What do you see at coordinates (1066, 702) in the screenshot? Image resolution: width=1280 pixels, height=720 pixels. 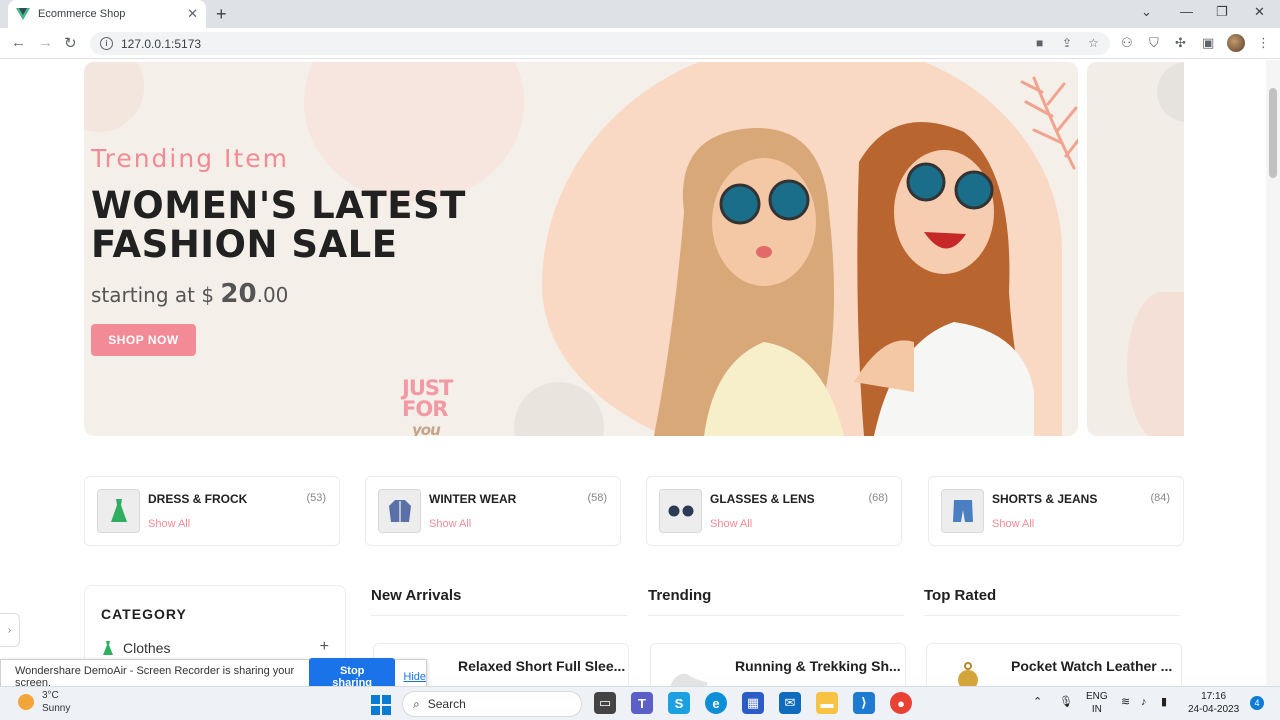 I see `microphone-icon: 🎙` at bounding box center [1066, 702].